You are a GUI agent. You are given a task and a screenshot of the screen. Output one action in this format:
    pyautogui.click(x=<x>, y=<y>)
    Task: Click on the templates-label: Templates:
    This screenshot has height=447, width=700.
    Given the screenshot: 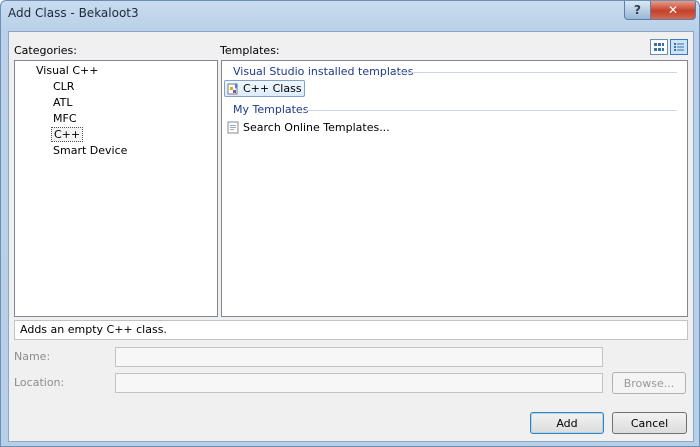 What is the action you would take?
    pyautogui.click(x=250, y=50)
    